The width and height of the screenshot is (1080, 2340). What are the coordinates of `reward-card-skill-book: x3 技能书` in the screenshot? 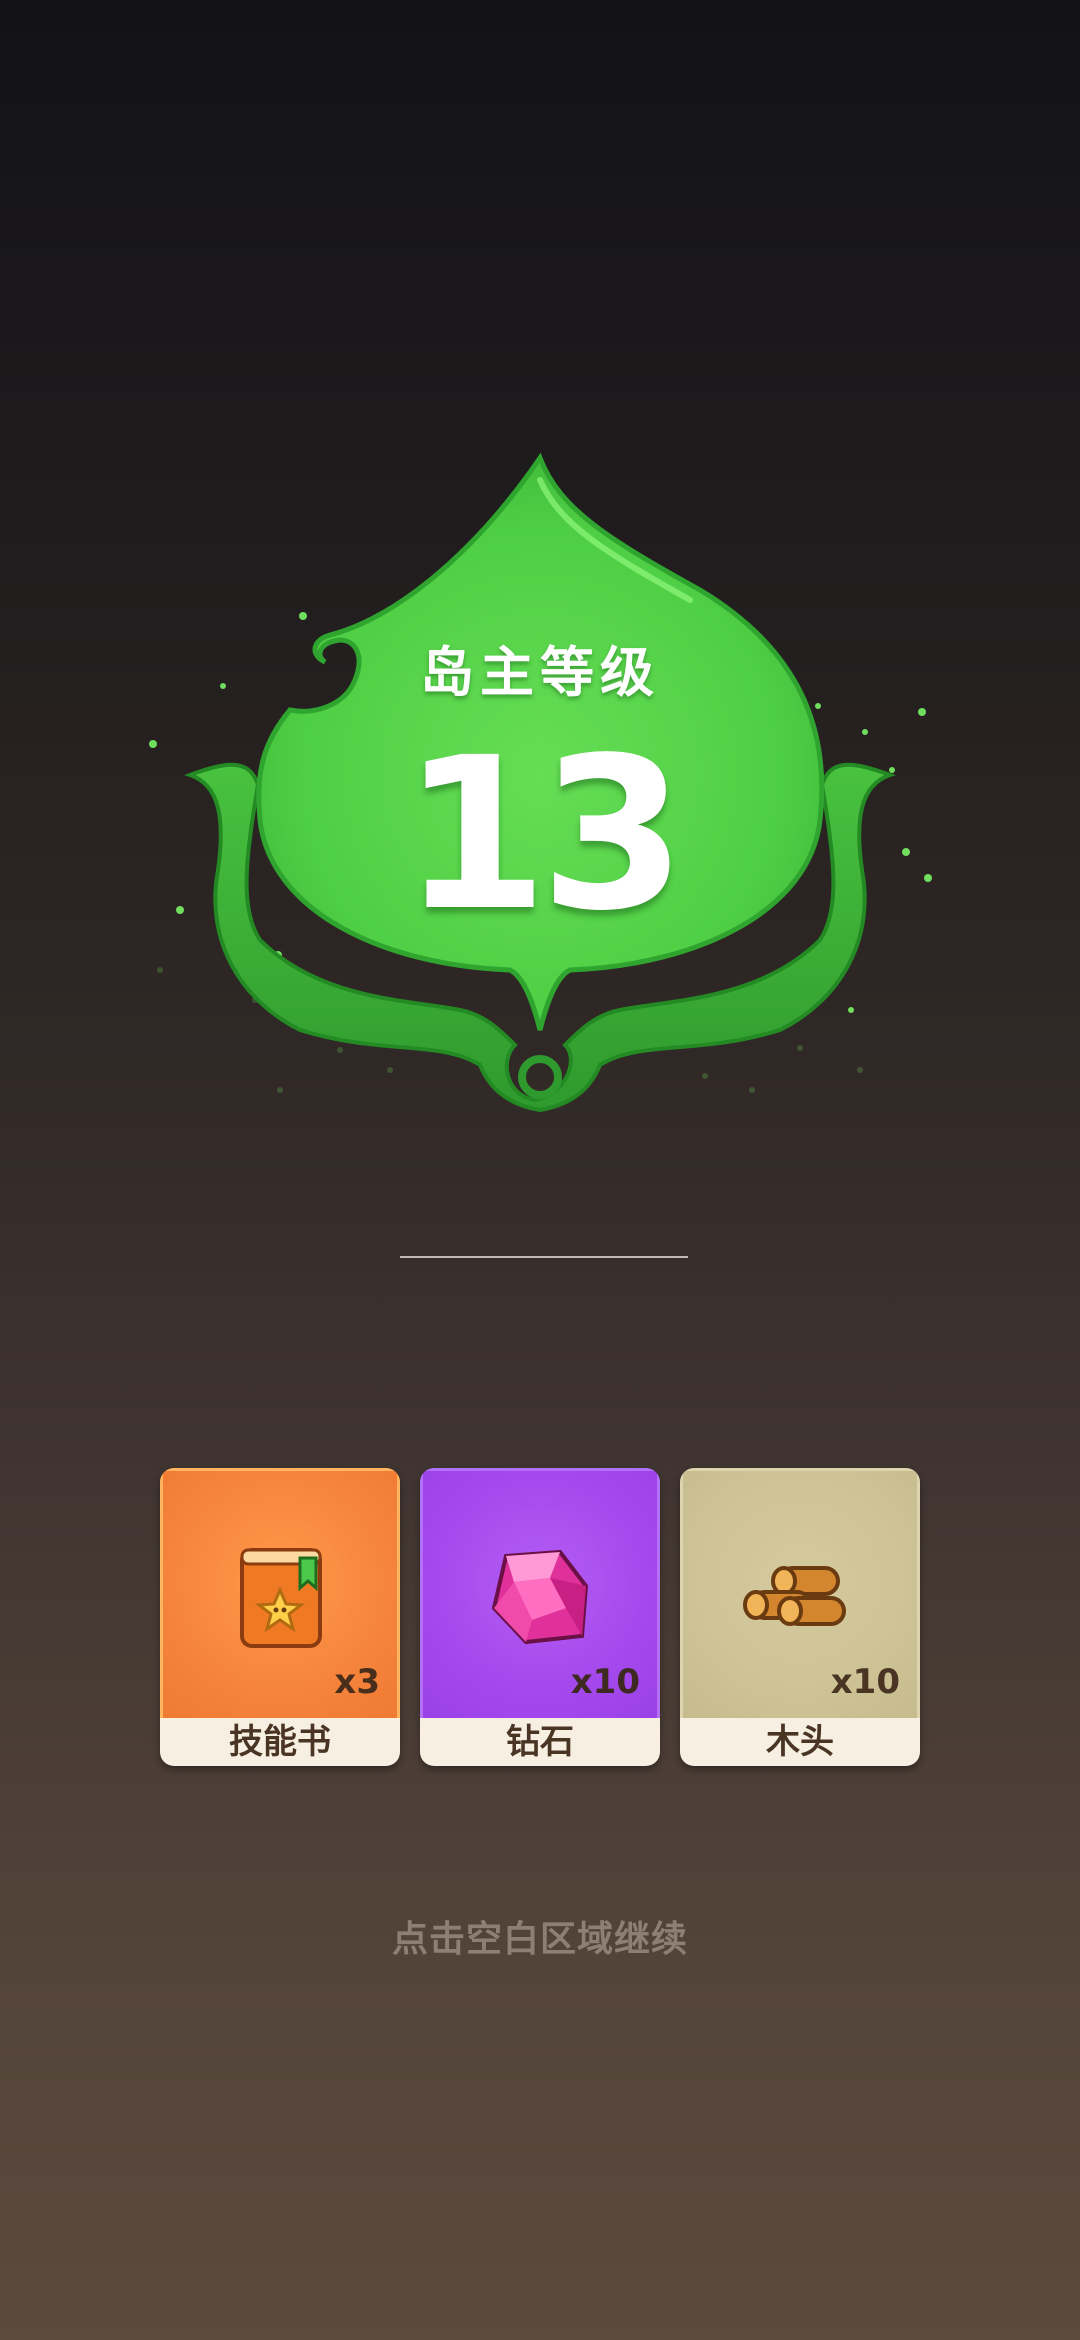 It's located at (280, 1617).